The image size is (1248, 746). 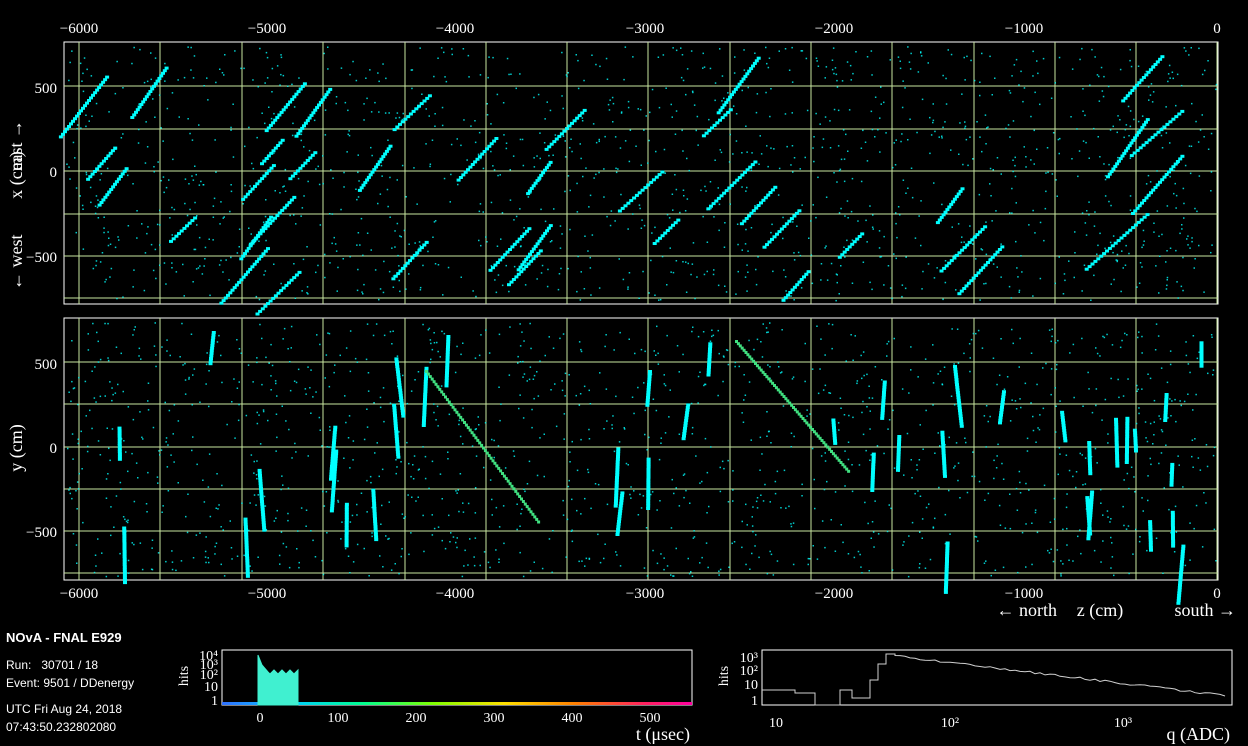 What do you see at coordinates (975, 697) in the screenshot?
I see `charge-histogram: hits 10³ 10² 10 1 10 10² 10³ q (ADC)` at bounding box center [975, 697].